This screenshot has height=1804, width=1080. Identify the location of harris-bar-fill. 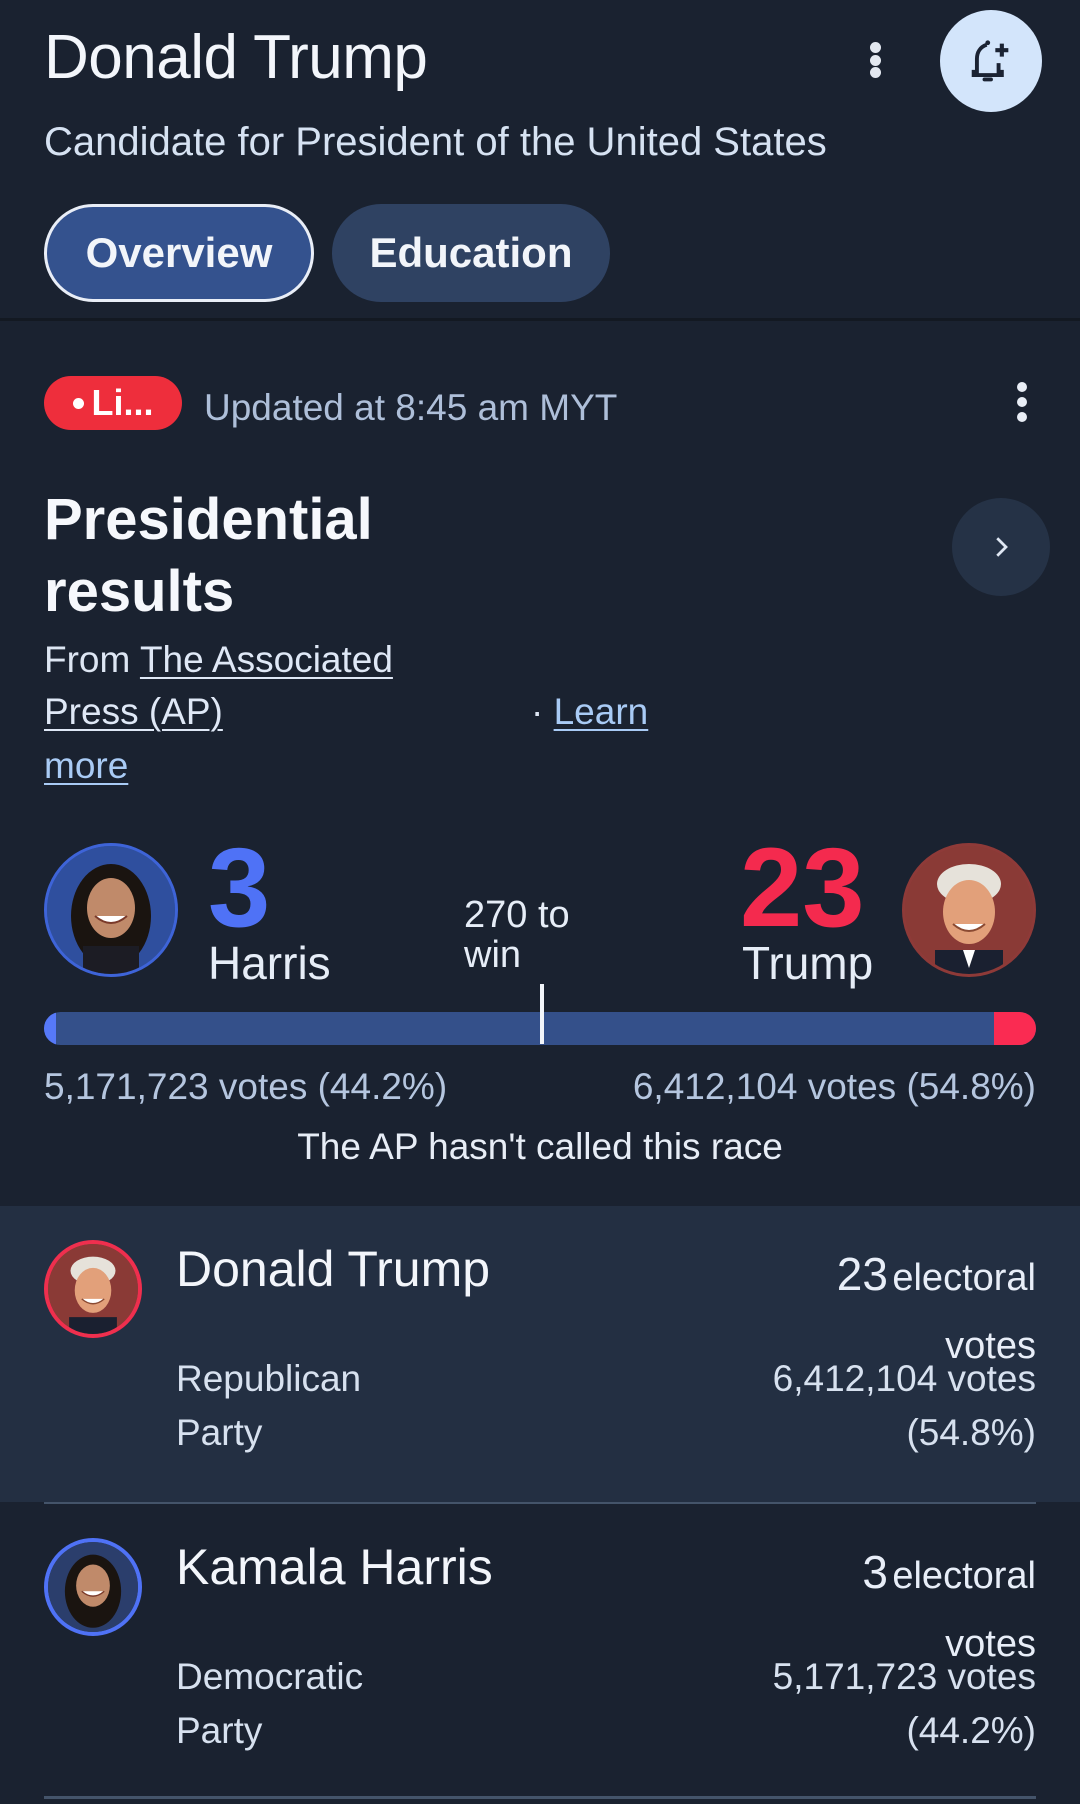
(50, 1028).